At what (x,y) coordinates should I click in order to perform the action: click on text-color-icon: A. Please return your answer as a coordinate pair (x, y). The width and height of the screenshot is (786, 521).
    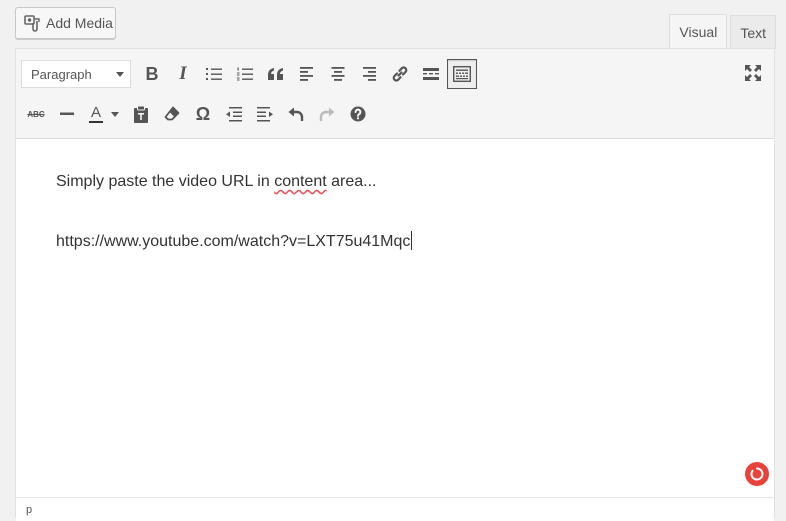
    Looking at the image, I should click on (96, 114).